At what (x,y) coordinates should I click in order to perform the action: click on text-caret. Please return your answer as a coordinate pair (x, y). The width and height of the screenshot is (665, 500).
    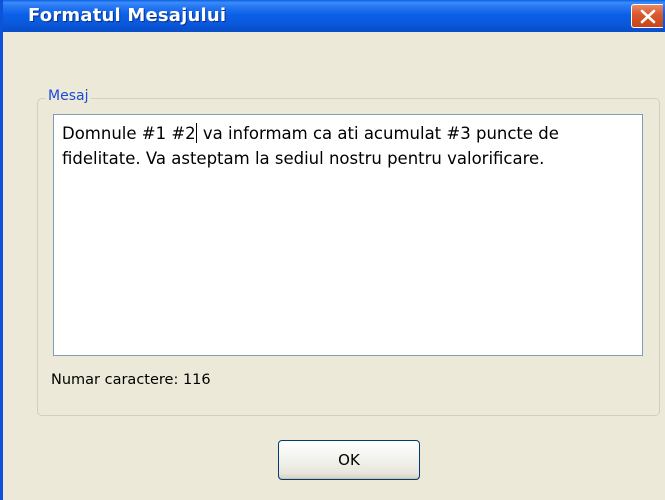
    Looking at the image, I should click on (196, 133).